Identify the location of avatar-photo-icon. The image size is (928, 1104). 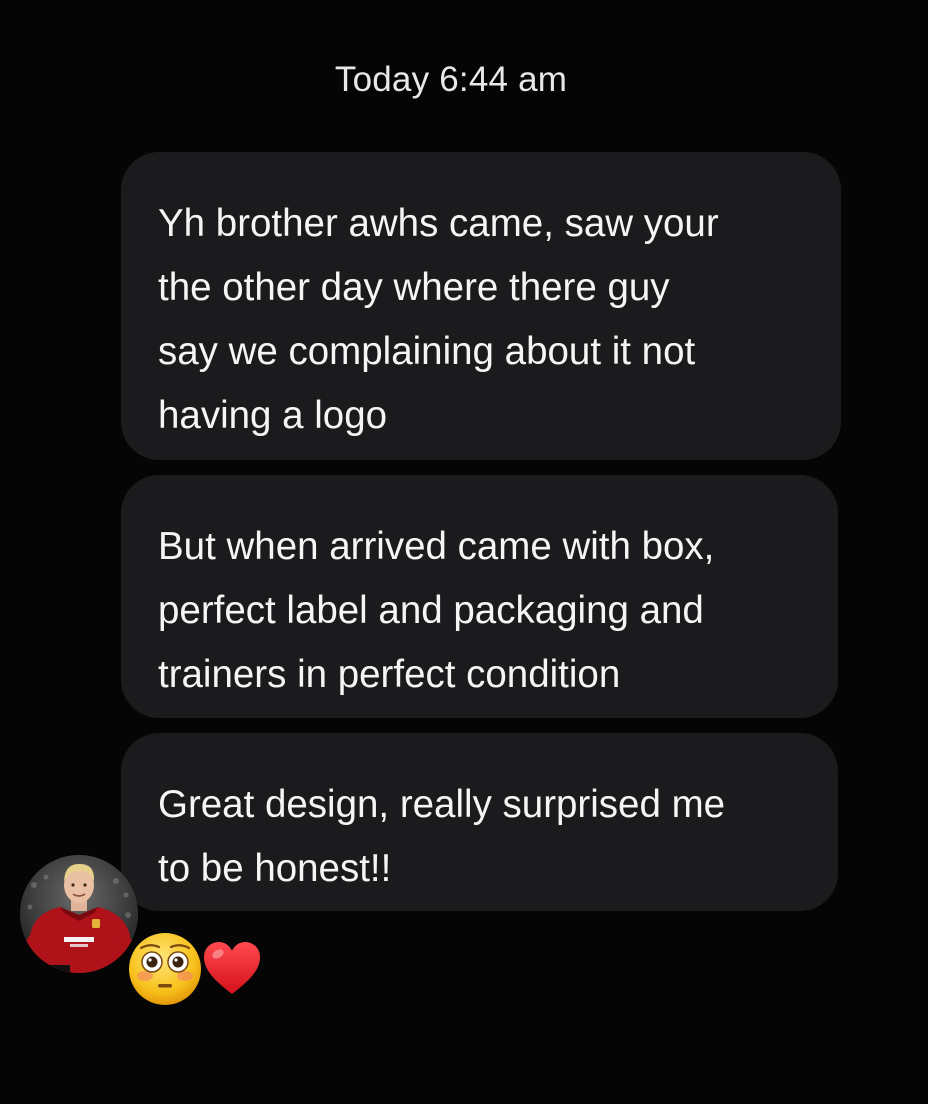
(79, 914).